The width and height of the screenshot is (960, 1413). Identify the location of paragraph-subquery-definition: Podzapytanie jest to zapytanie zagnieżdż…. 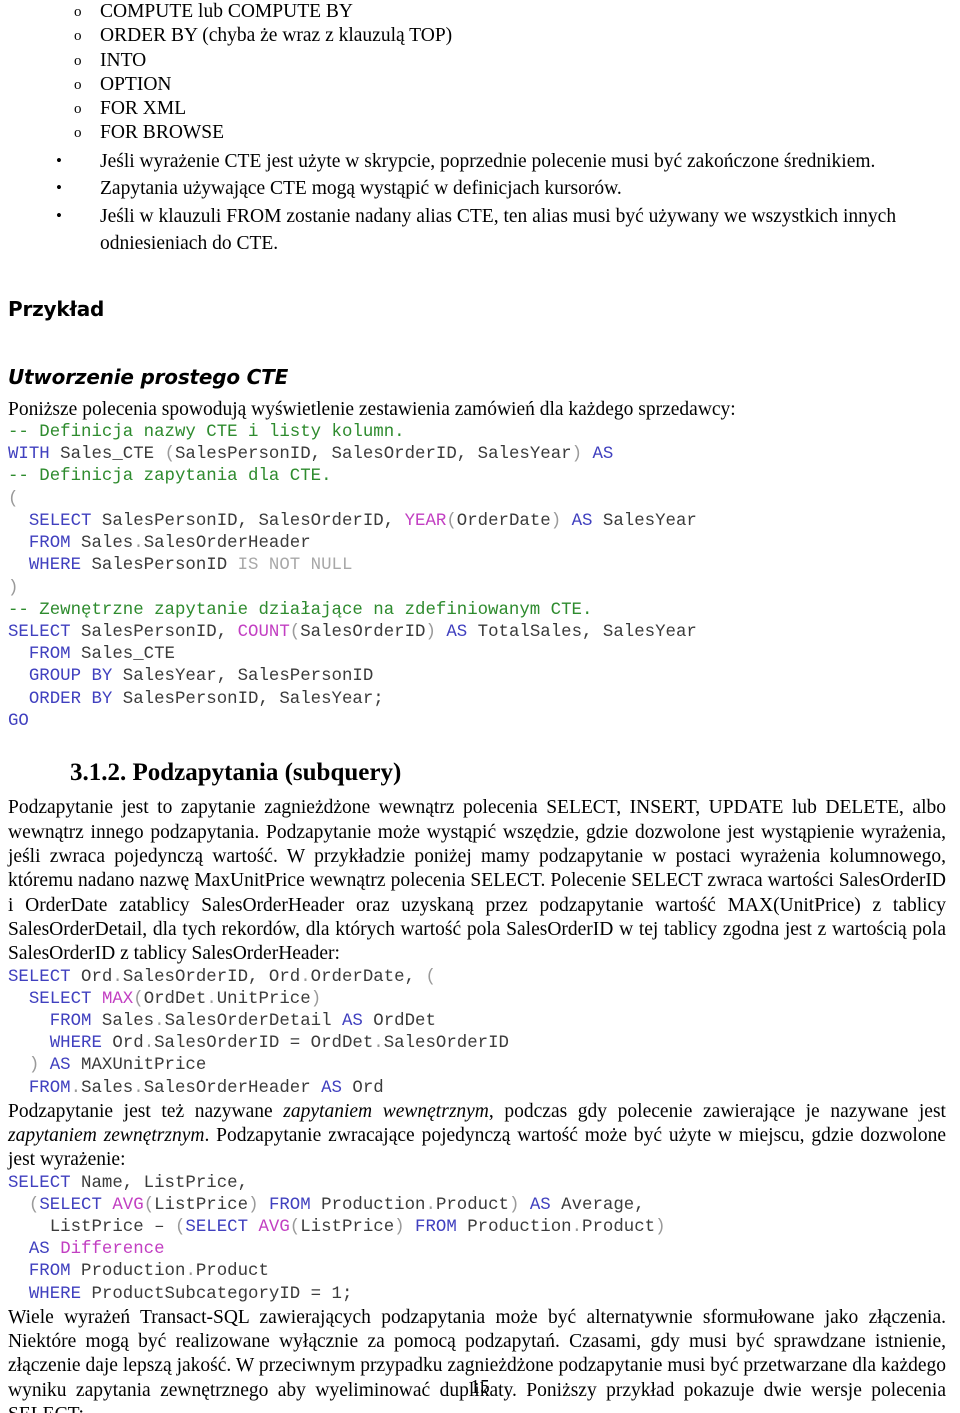
(477, 881).